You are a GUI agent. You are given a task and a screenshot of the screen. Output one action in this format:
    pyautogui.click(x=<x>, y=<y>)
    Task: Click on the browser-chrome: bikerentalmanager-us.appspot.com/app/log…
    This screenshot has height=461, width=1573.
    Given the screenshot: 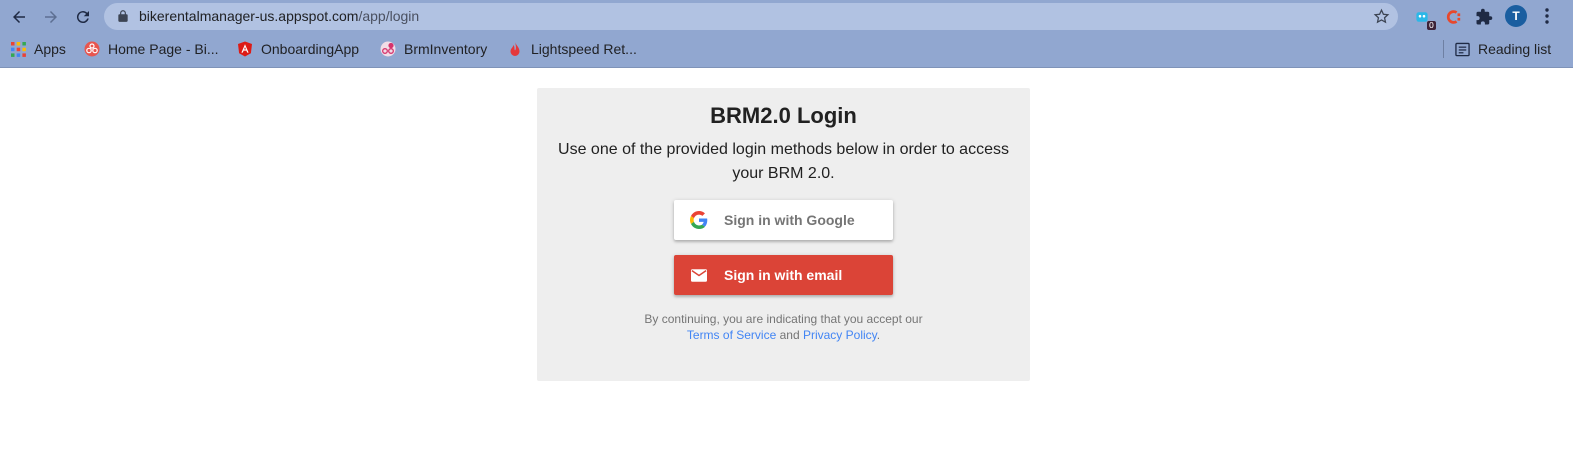 What is the action you would take?
    pyautogui.click(x=786, y=34)
    